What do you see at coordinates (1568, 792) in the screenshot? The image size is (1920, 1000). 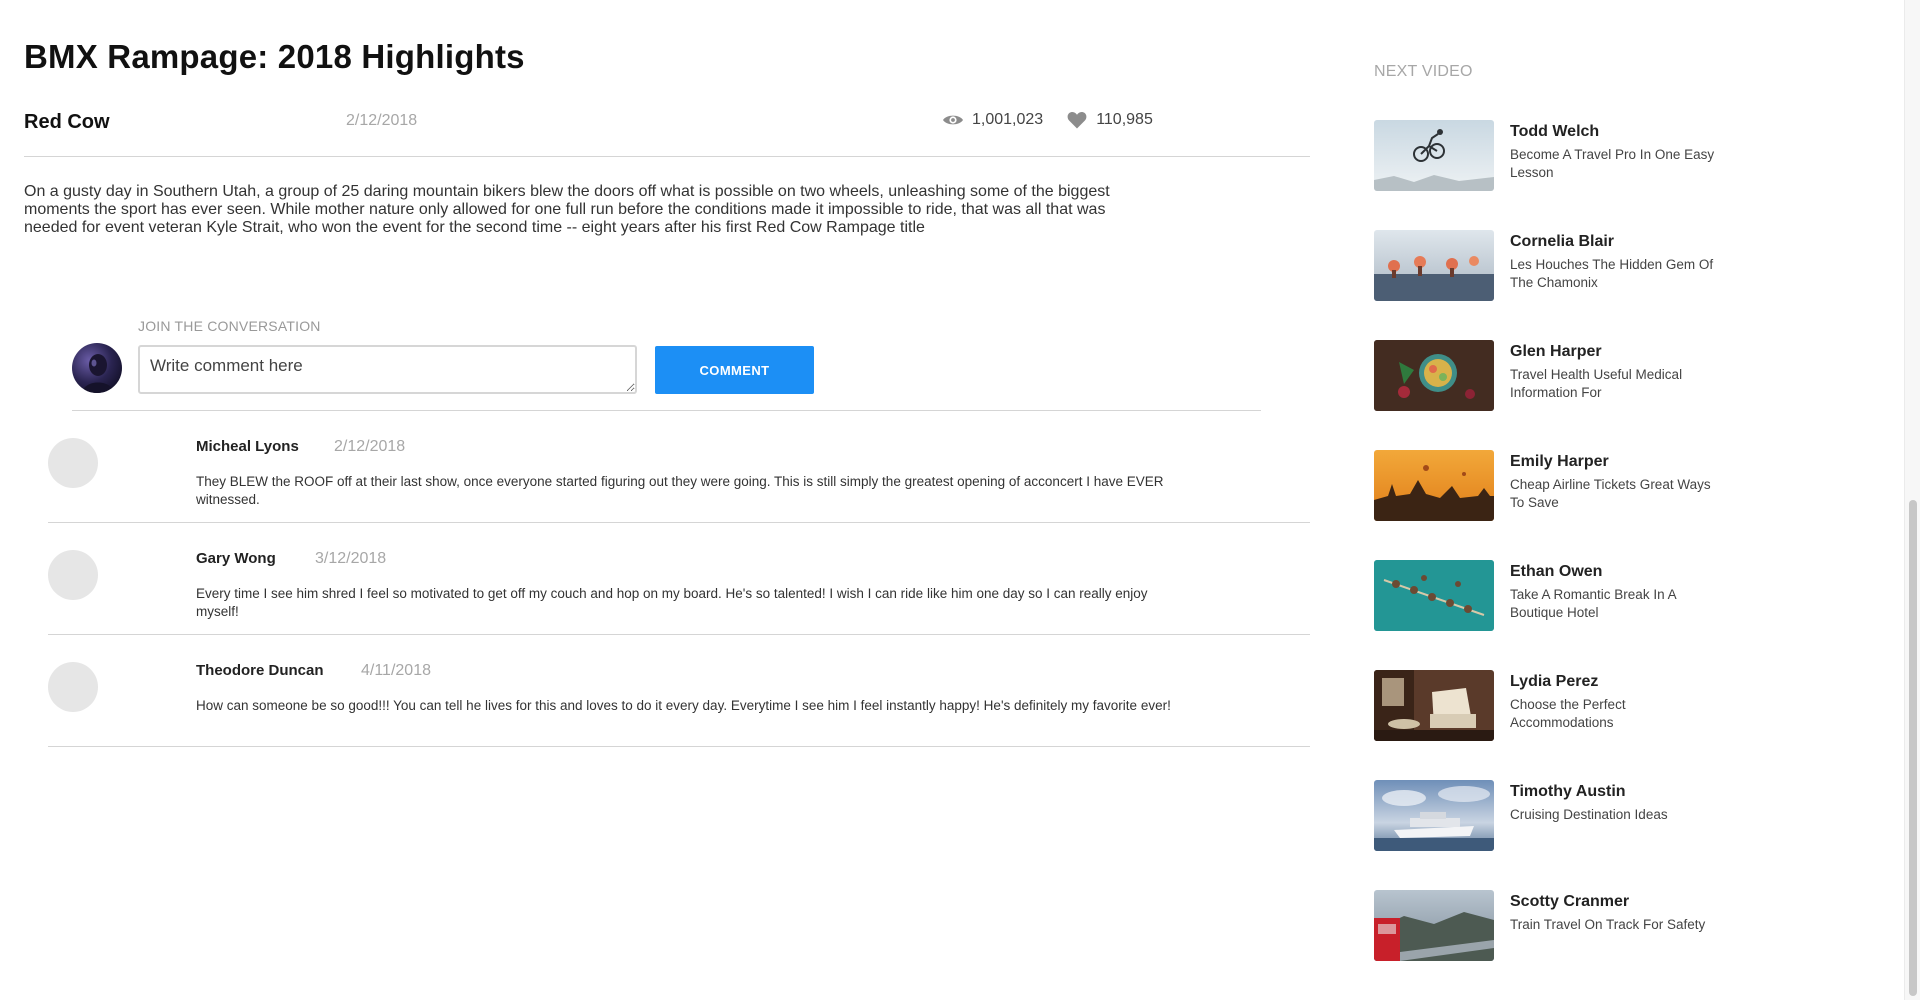 I see `next-video-author: Timothy Austin` at bounding box center [1568, 792].